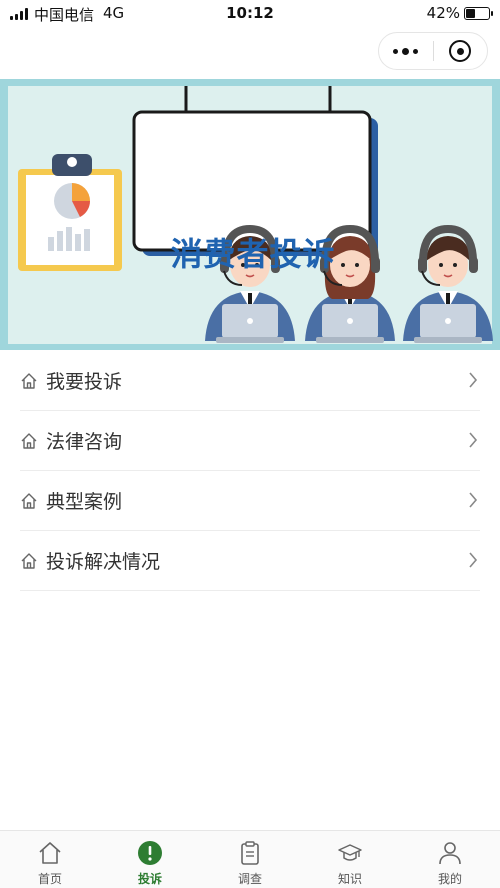  What do you see at coordinates (150, 853) in the screenshot?
I see `exclamation-icon` at bounding box center [150, 853].